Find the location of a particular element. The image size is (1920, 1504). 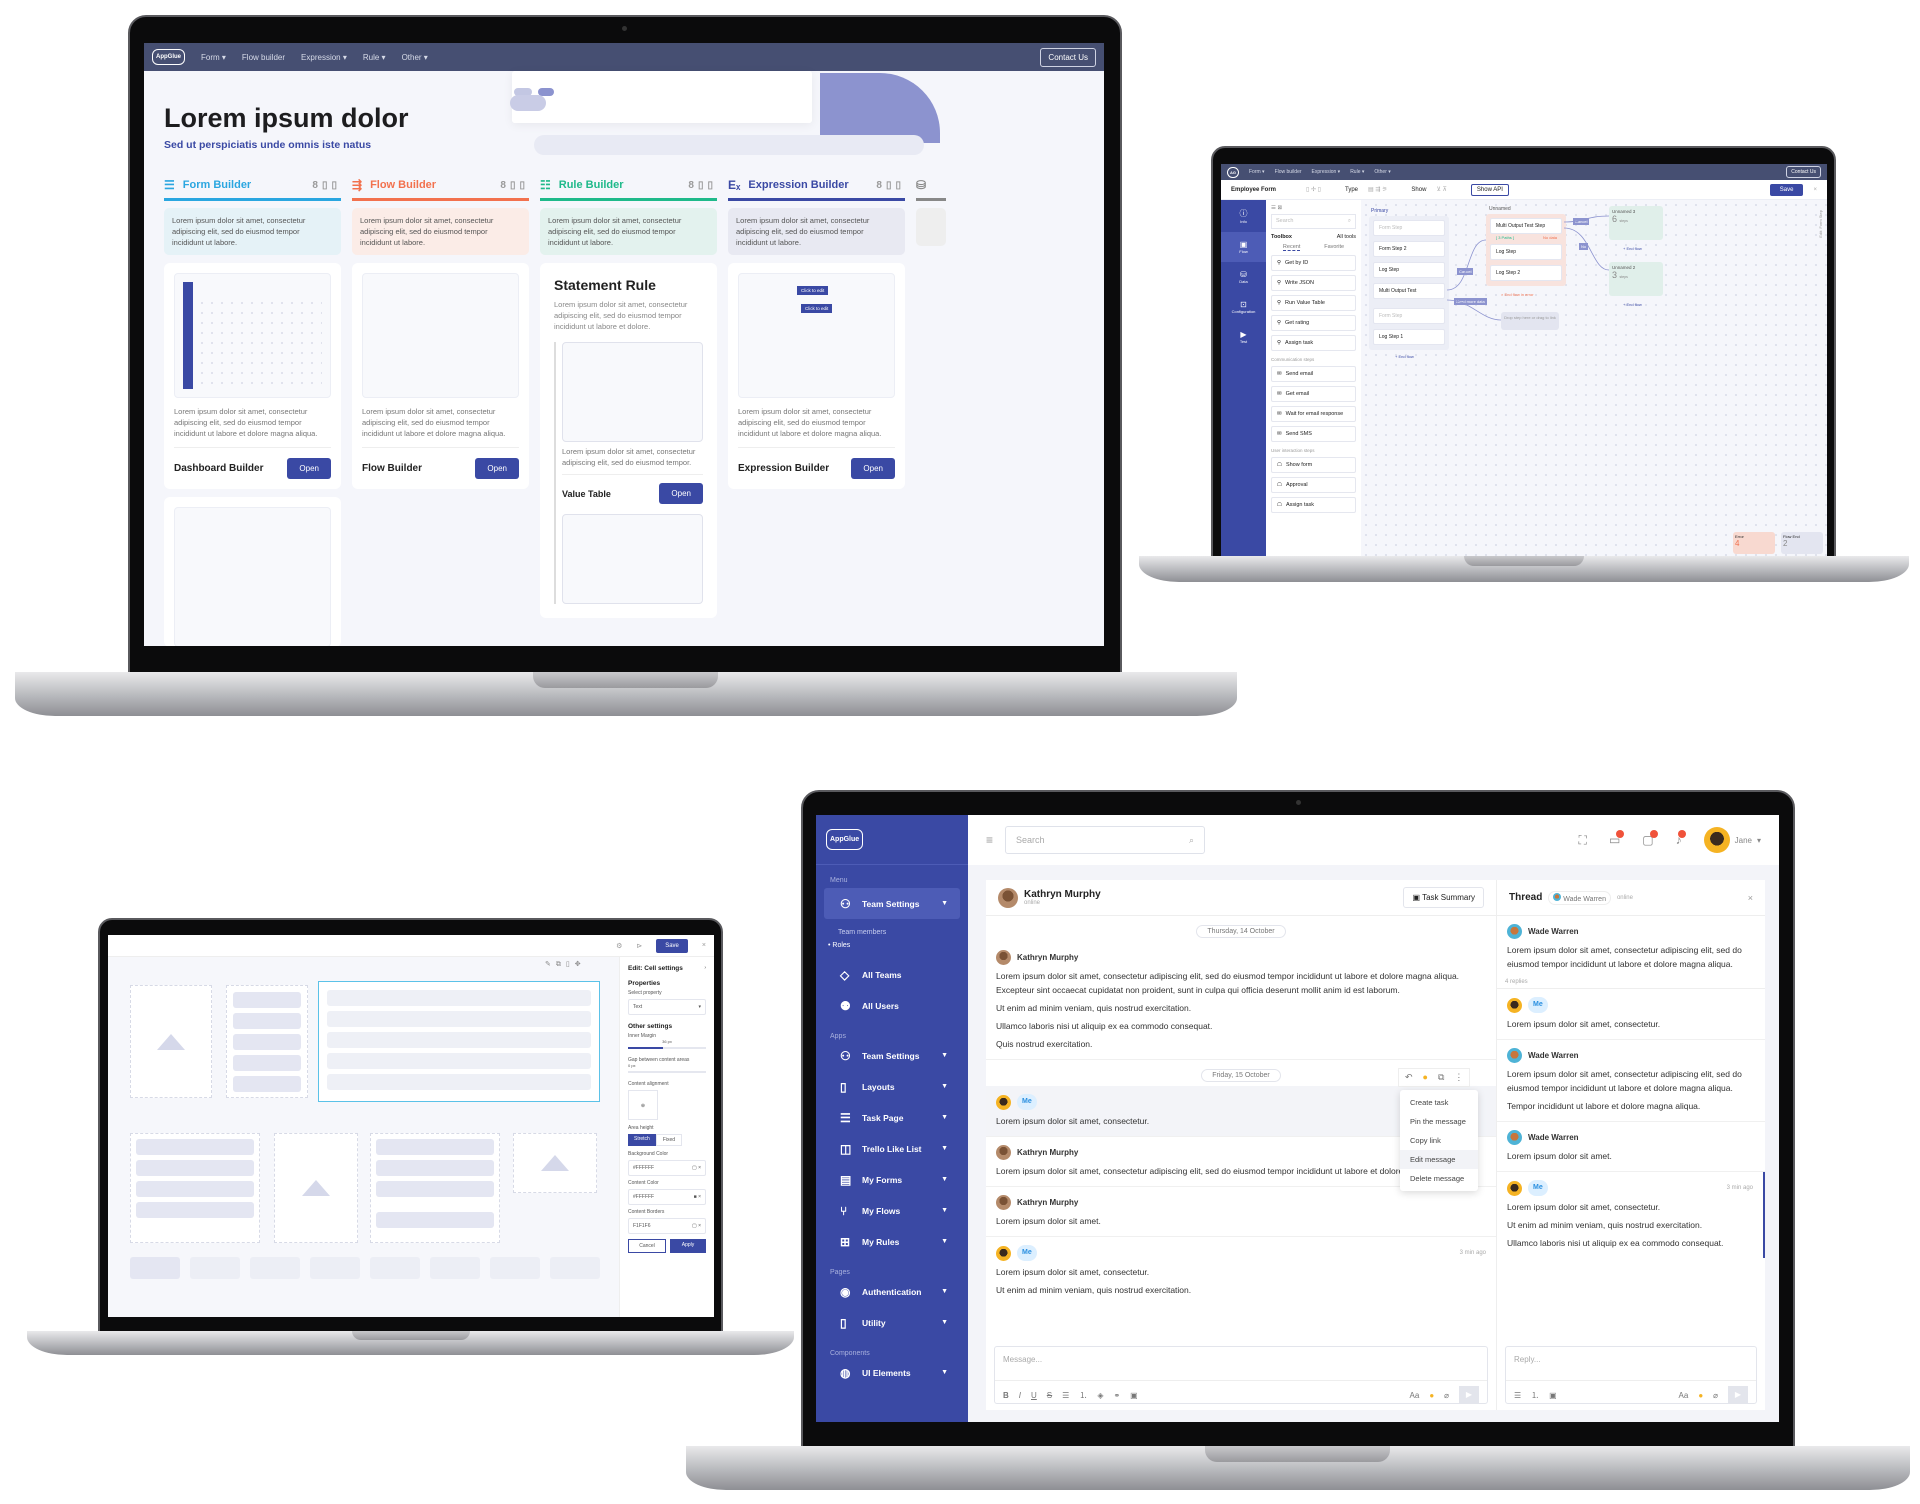

cell-actions-icons: ✎⧉▯✥ is located at coordinates (565, 964).